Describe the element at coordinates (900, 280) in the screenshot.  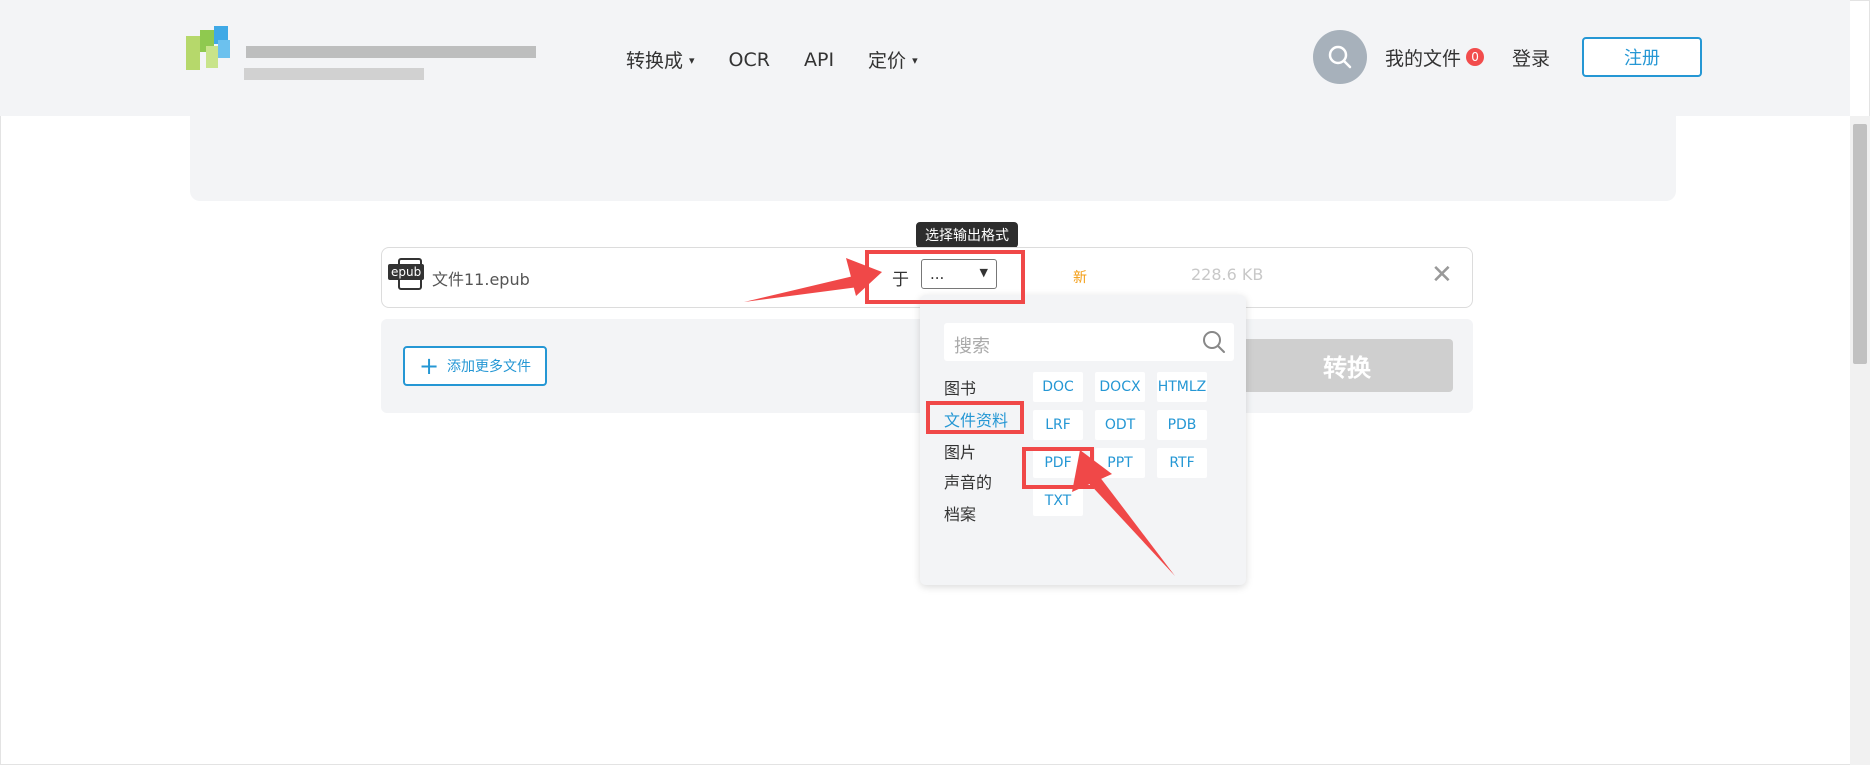
I see `to-label: 于` at that location.